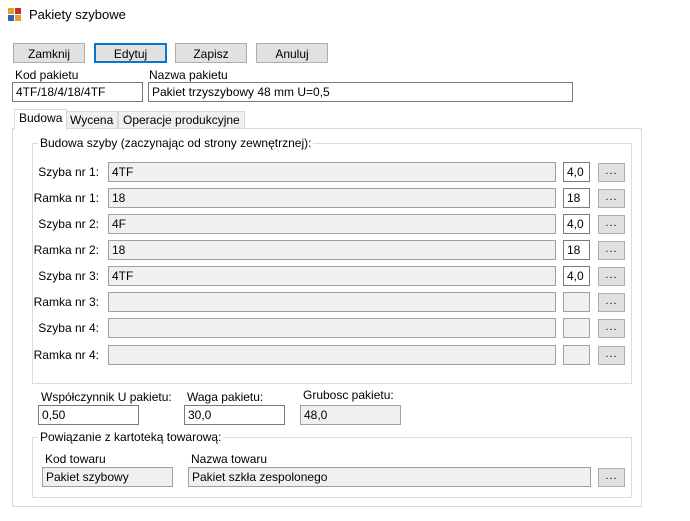 The image size is (690, 521). I want to click on layer-3-thickness: 4,0, so click(576, 224).